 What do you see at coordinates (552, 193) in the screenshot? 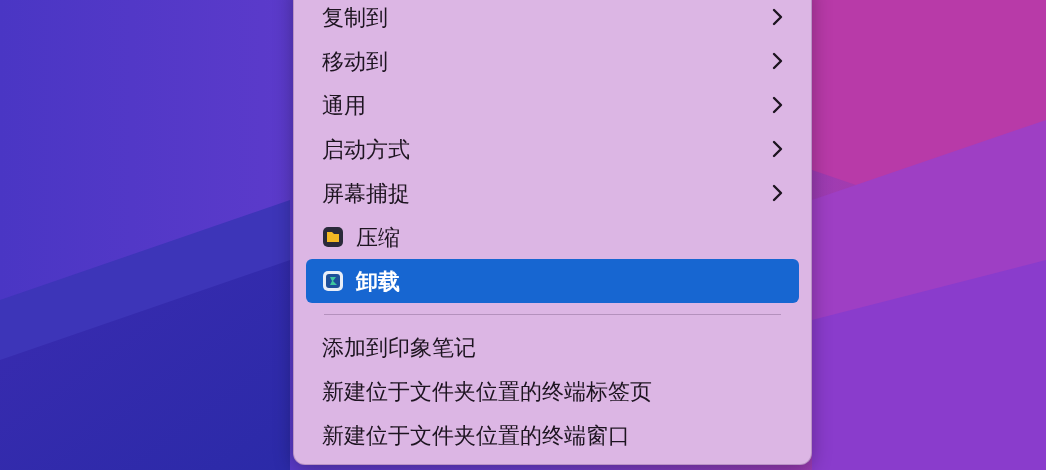
I see `menu-item: 屏幕捕捉` at bounding box center [552, 193].